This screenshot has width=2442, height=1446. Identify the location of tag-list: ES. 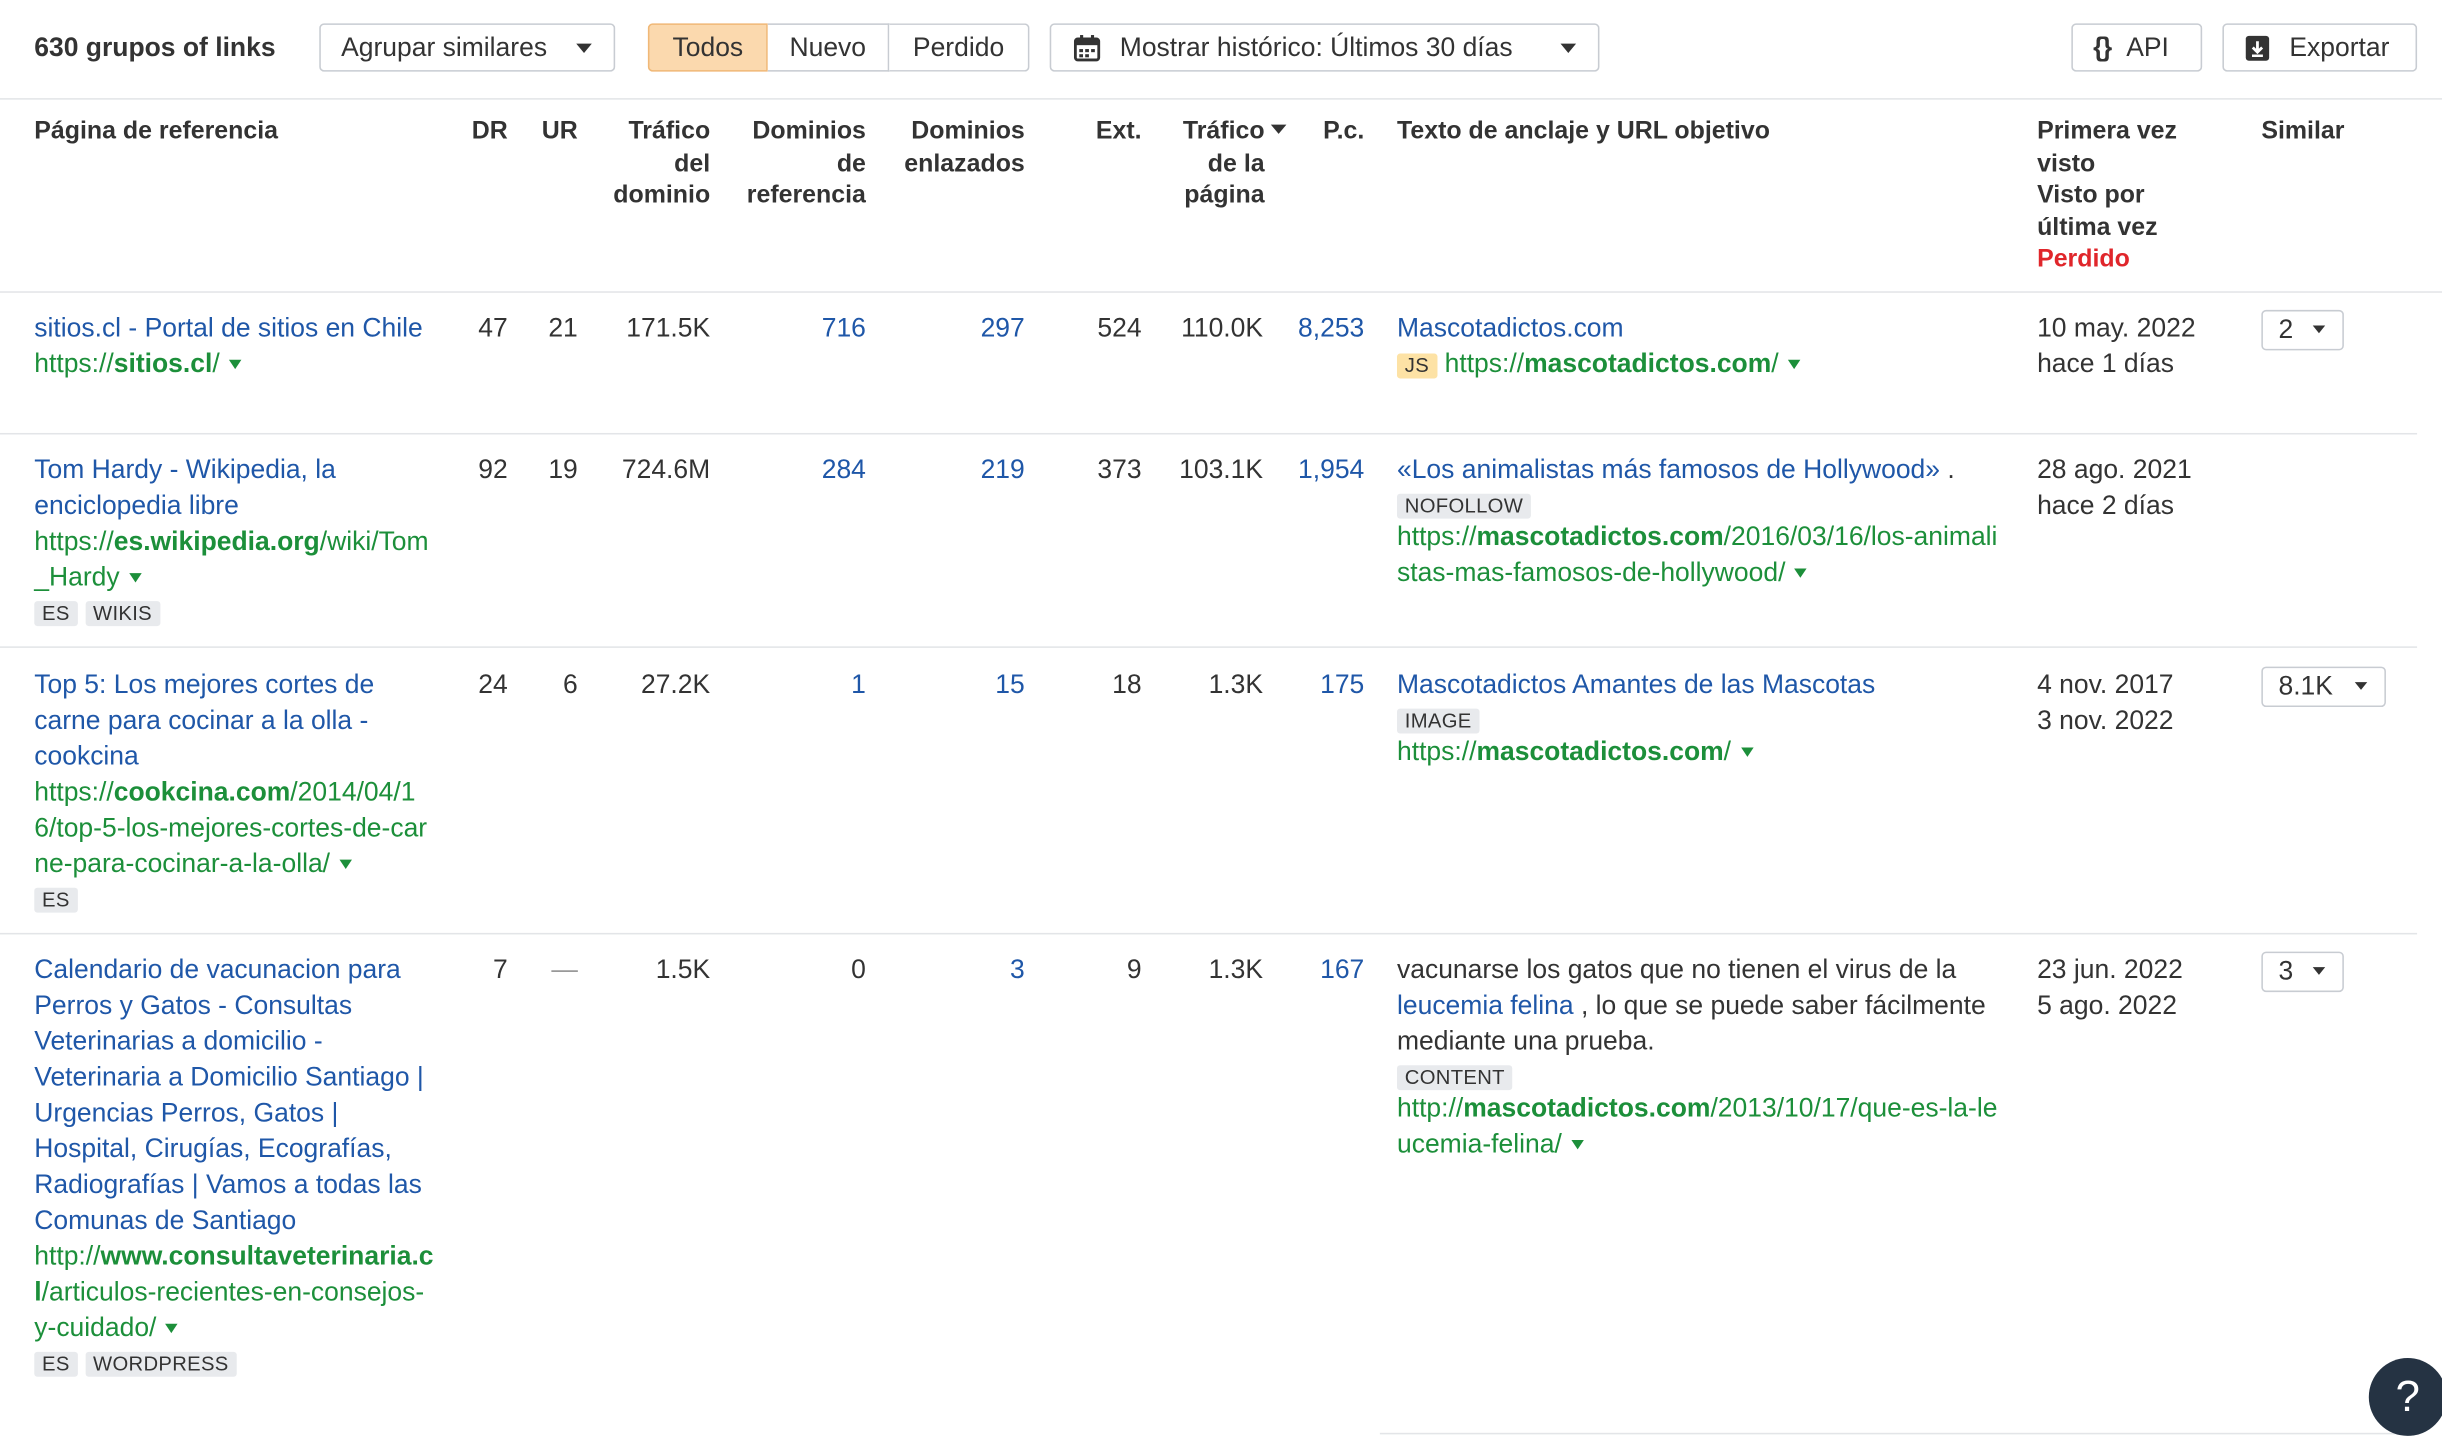
(235, 899).